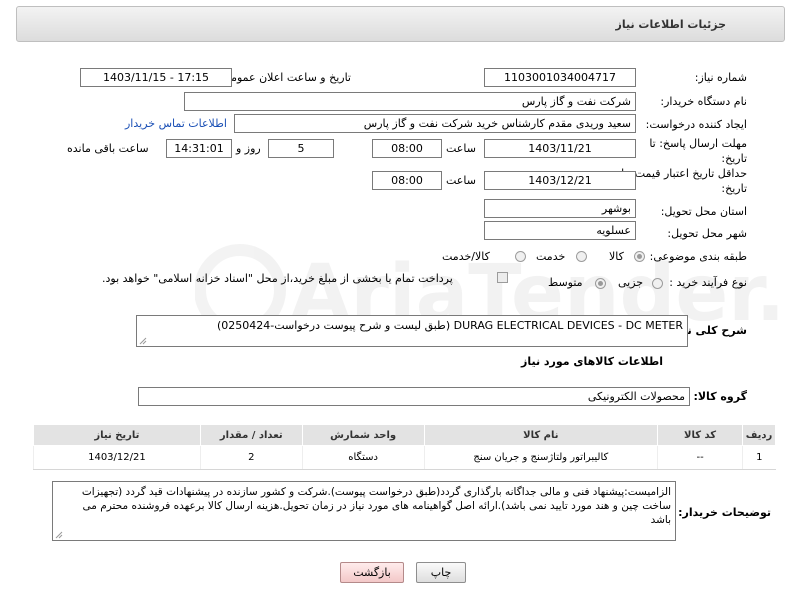 The width and height of the screenshot is (789, 598). What do you see at coordinates (502, 277) in the screenshot?
I see `treasury-checkbox` at bounding box center [502, 277].